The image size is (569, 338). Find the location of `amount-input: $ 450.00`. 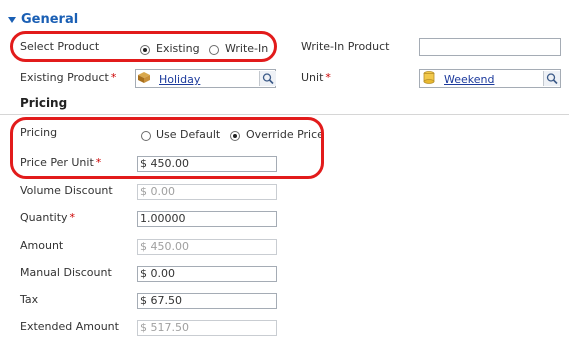

amount-input: $ 450.00 is located at coordinates (207, 247).